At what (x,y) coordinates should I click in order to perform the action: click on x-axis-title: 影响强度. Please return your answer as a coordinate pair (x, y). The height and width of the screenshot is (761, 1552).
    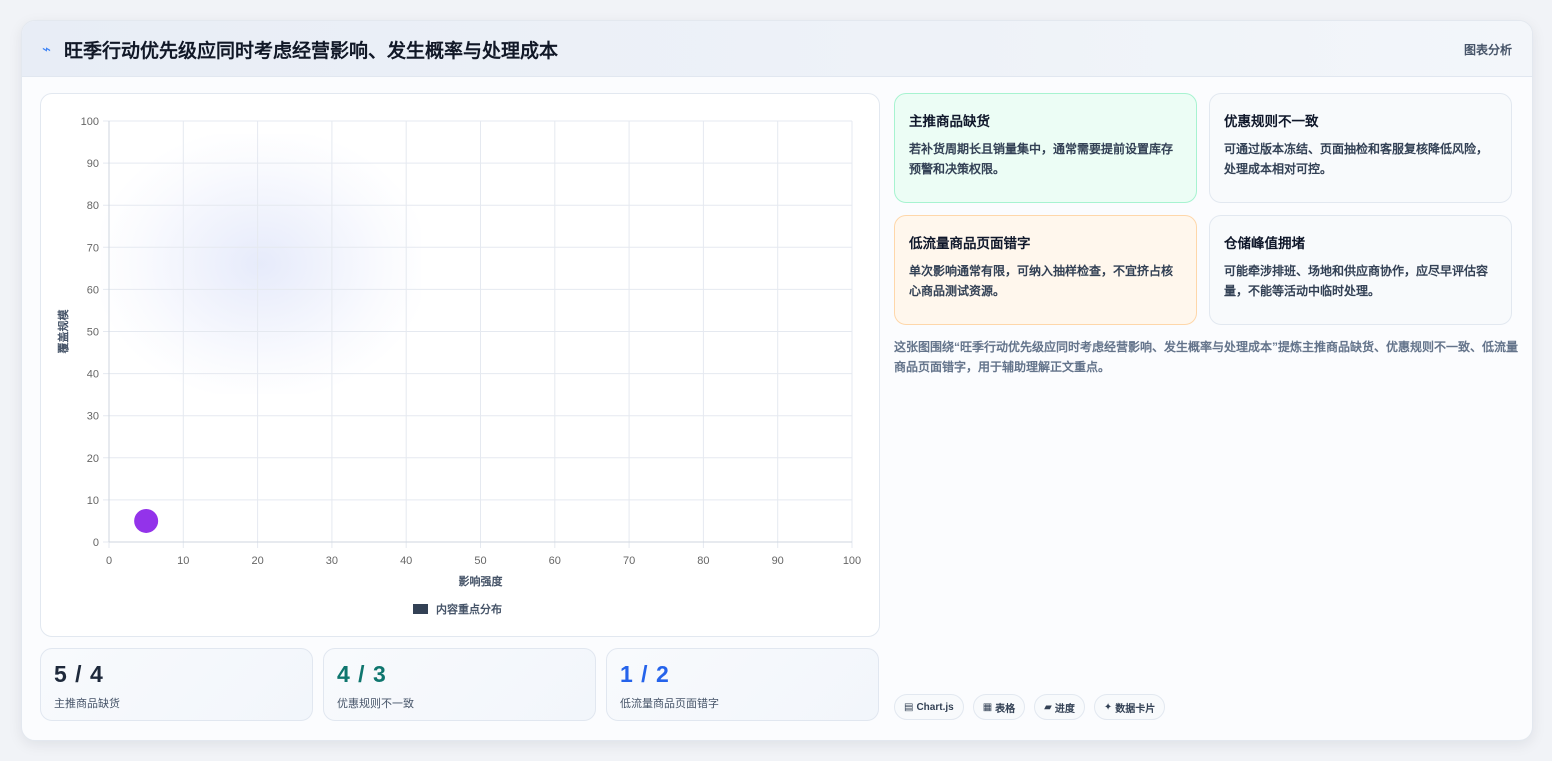
    Looking at the image, I should click on (481, 581).